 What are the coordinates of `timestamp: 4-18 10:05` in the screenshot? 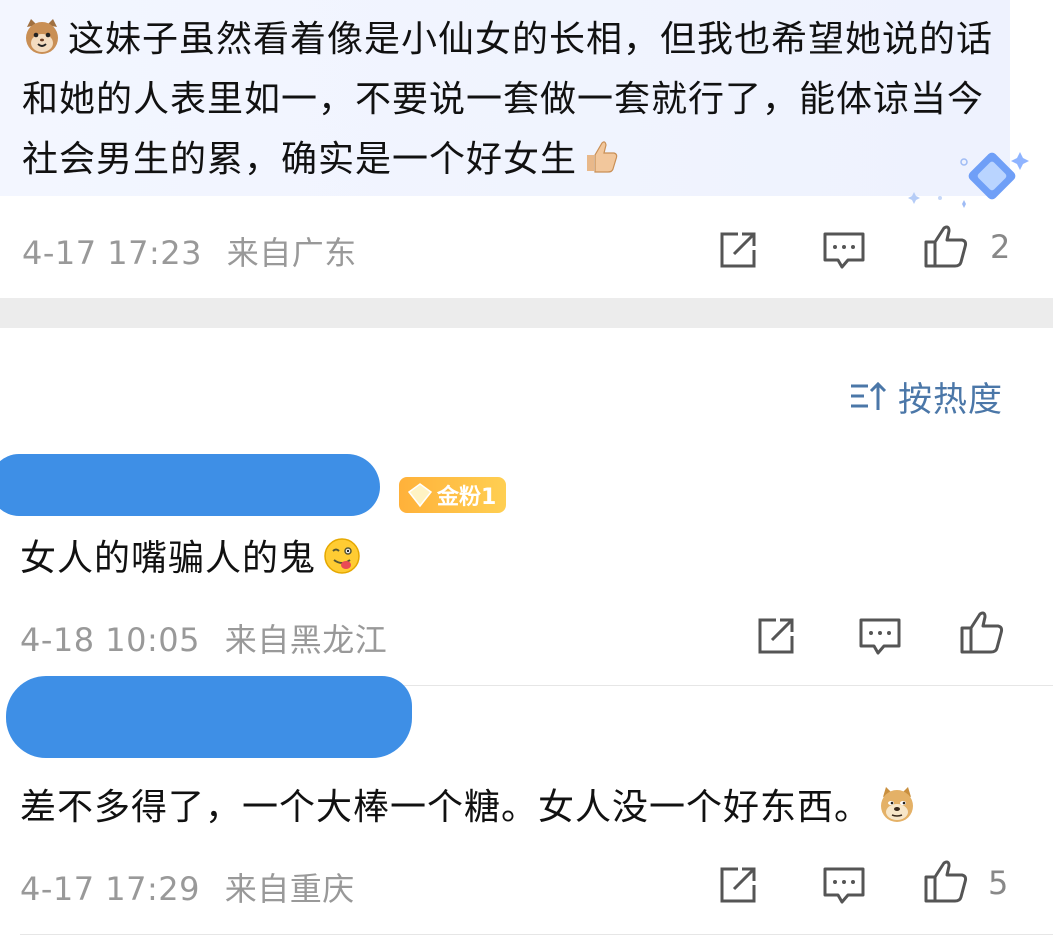 It's located at (110, 640).